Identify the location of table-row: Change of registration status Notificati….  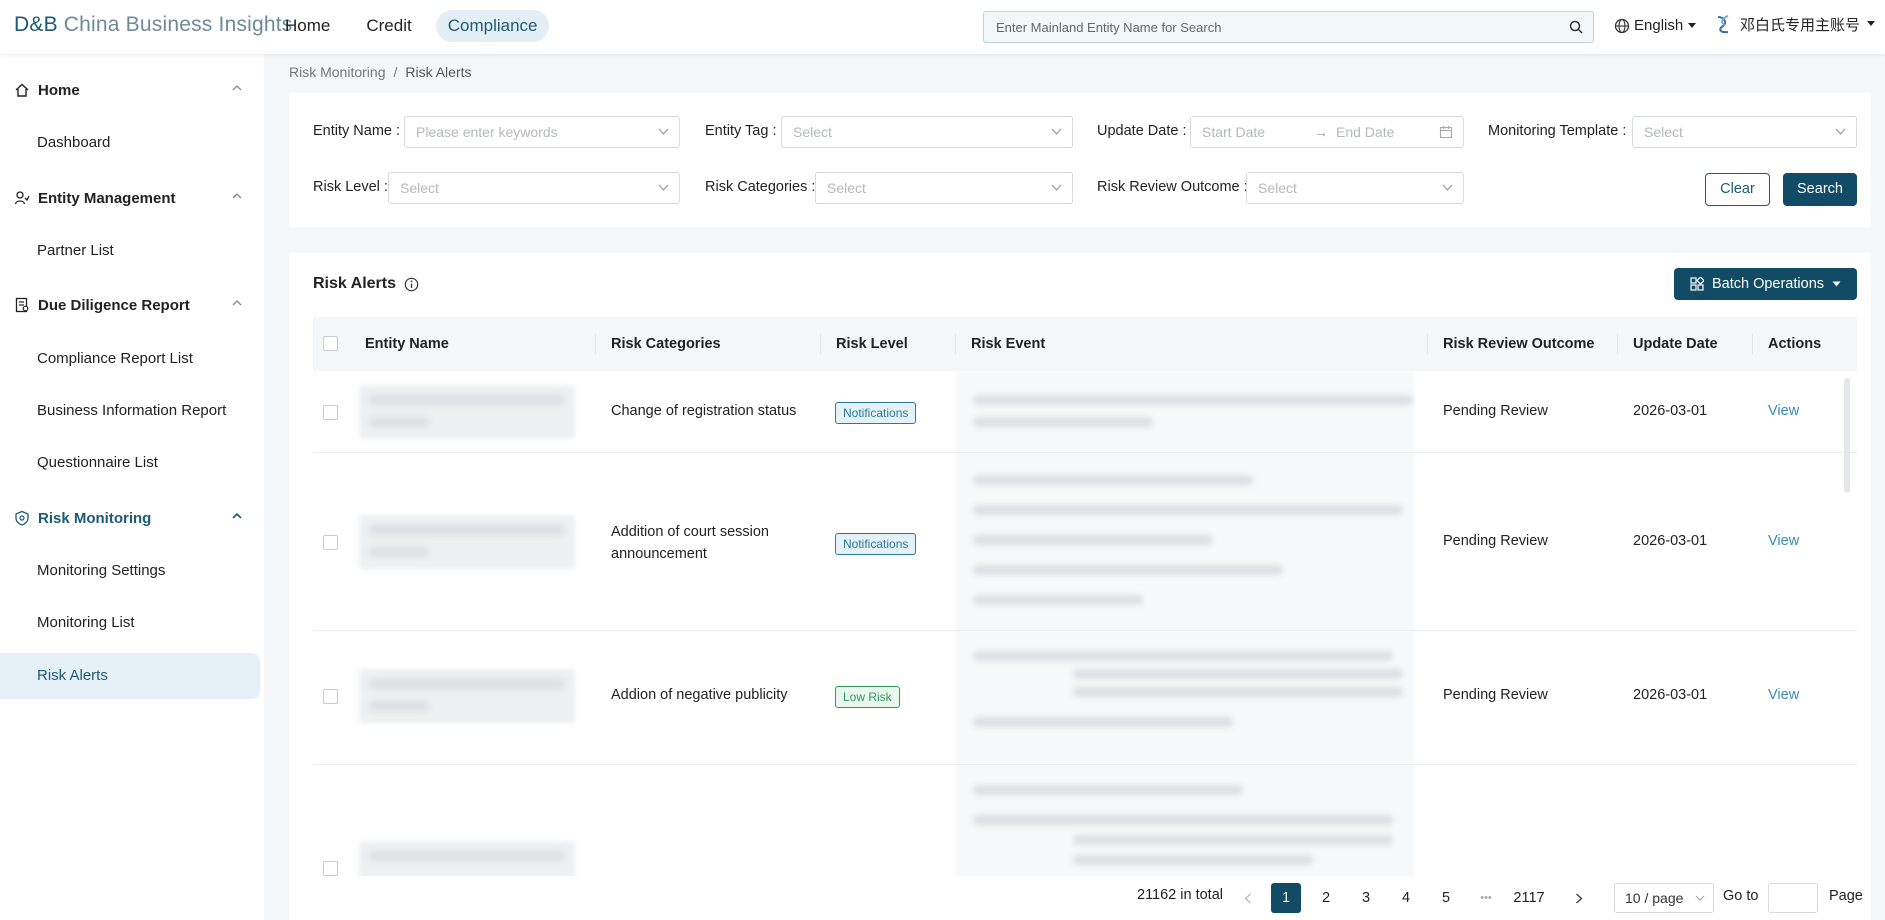
(1085, 412).